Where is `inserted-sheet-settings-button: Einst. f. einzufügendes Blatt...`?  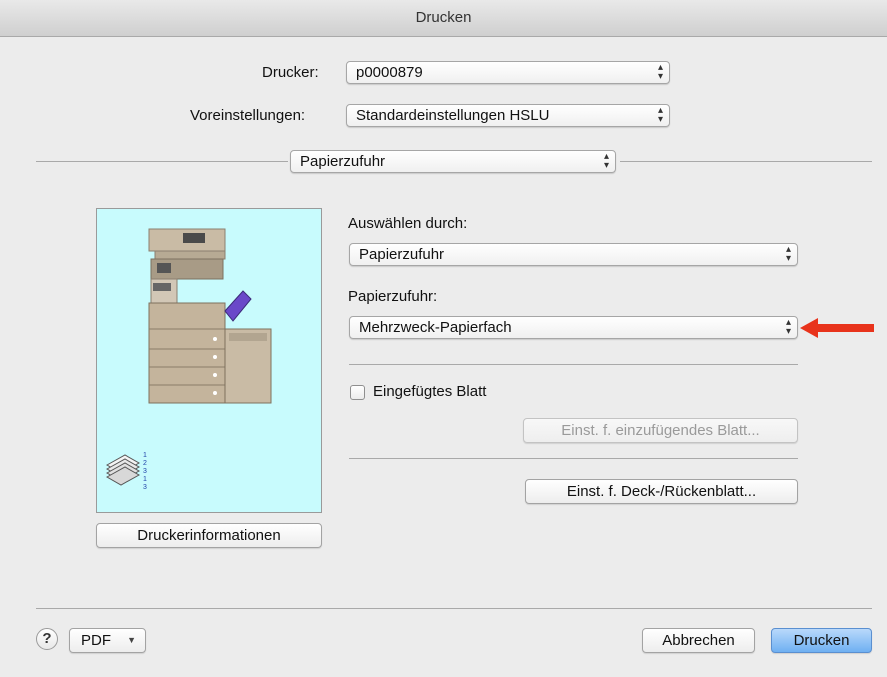
inserted-sheet-settings-button: Einst. f. einzufügendes Blatt... is located at coordinates (660, 430).